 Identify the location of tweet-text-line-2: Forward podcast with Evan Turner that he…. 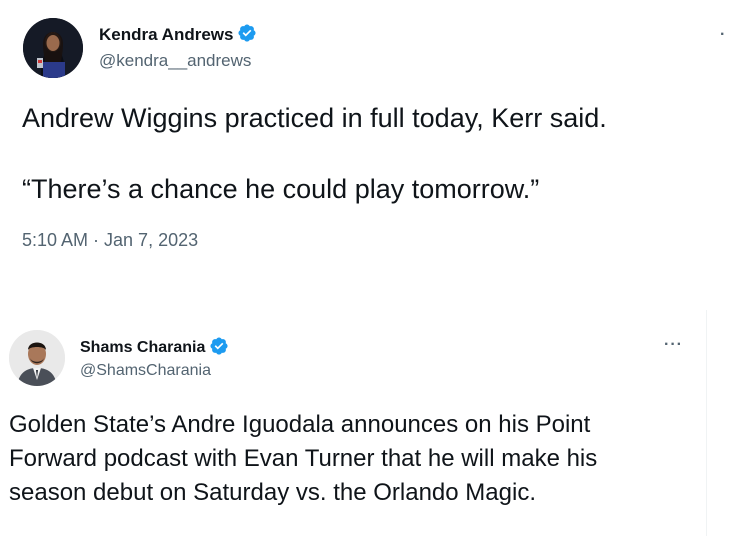
(303, 458).